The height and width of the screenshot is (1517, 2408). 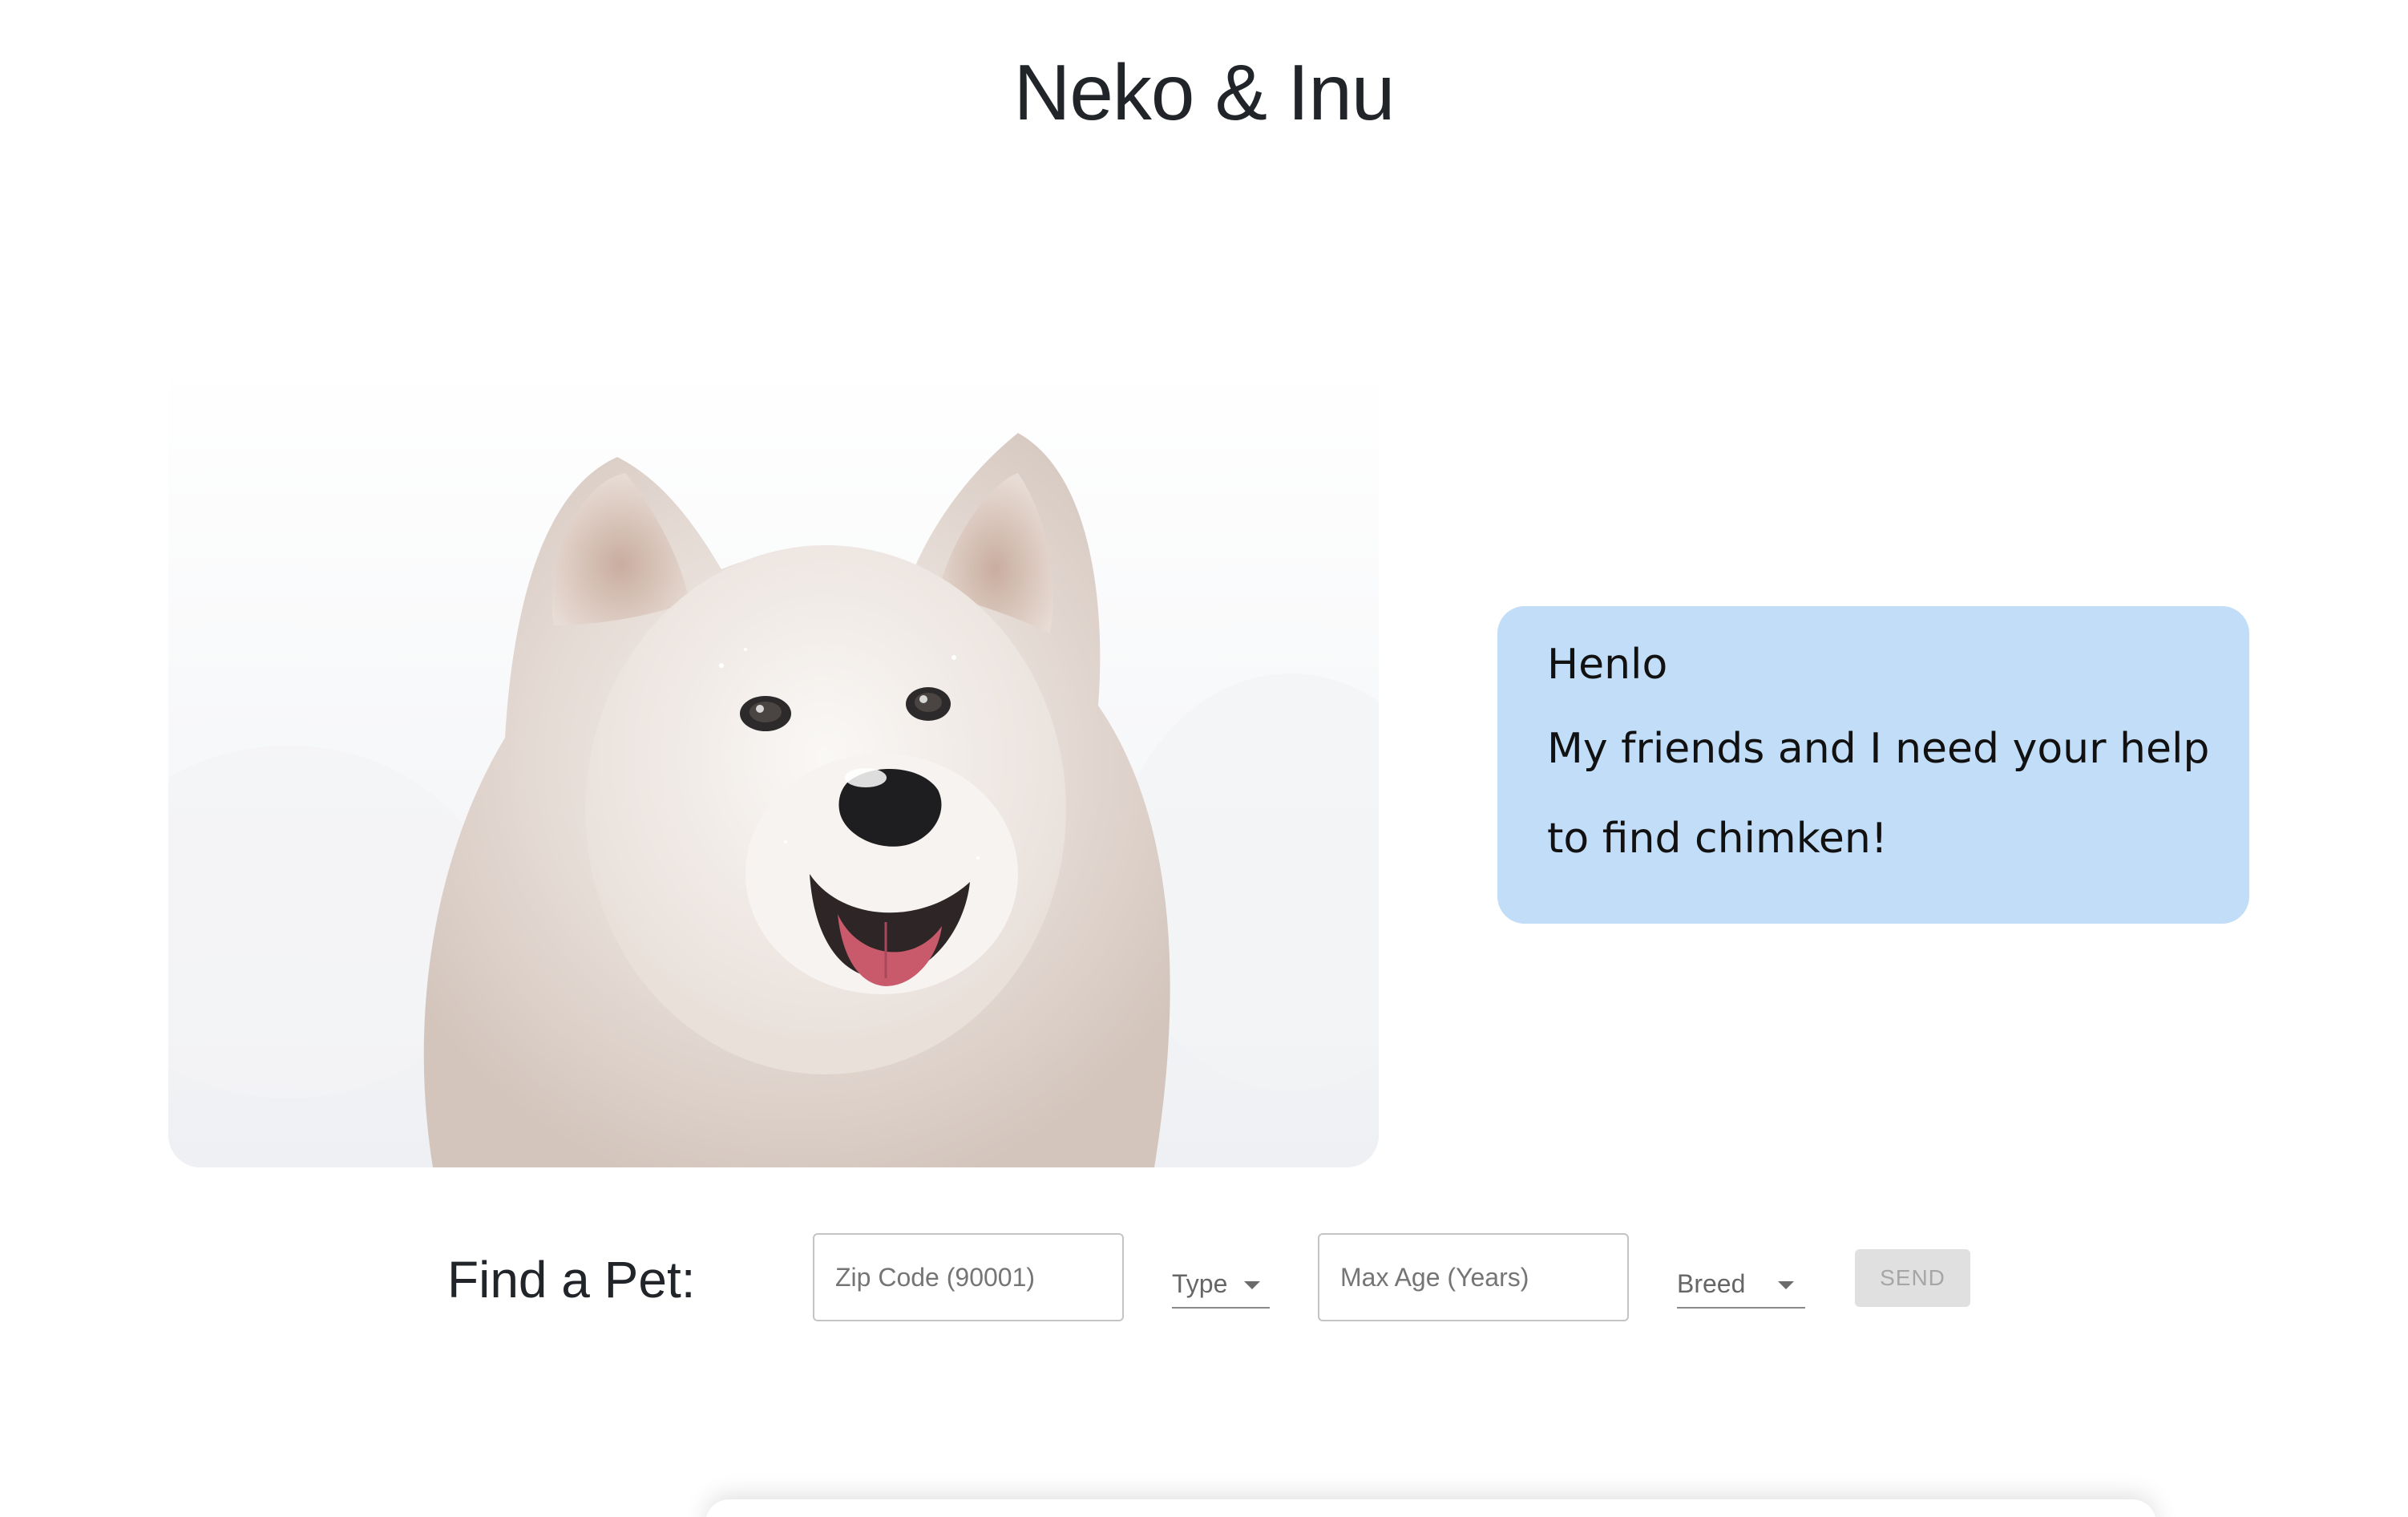 What do you see at coordinates (1430, 1508) in the screenshot?
I see `bottom-panel-edge` at bounding box center [1430, 1508].